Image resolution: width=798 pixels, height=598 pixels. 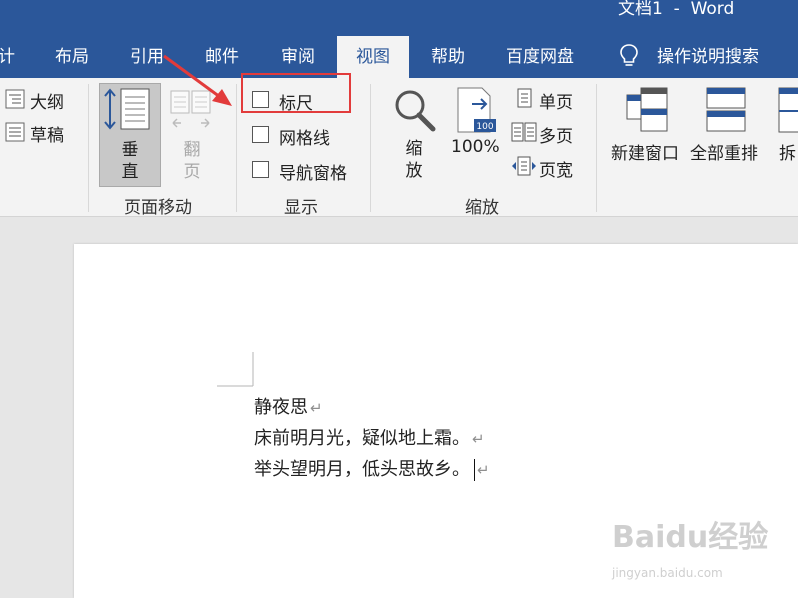 What do you see at coordinates (475, 147) in the screenshot?
I see `zoom-100-button: 100%` at bounding box center [475, 147].